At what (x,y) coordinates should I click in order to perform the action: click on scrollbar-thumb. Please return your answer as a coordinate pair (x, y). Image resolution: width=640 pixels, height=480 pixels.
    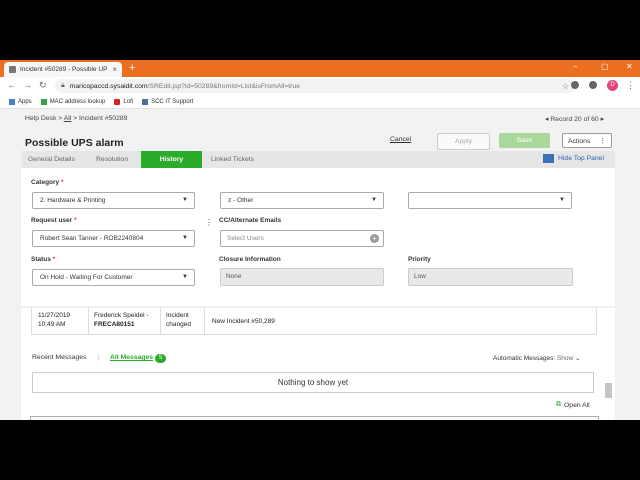
    Looking at the image, I should click on (608, 390).